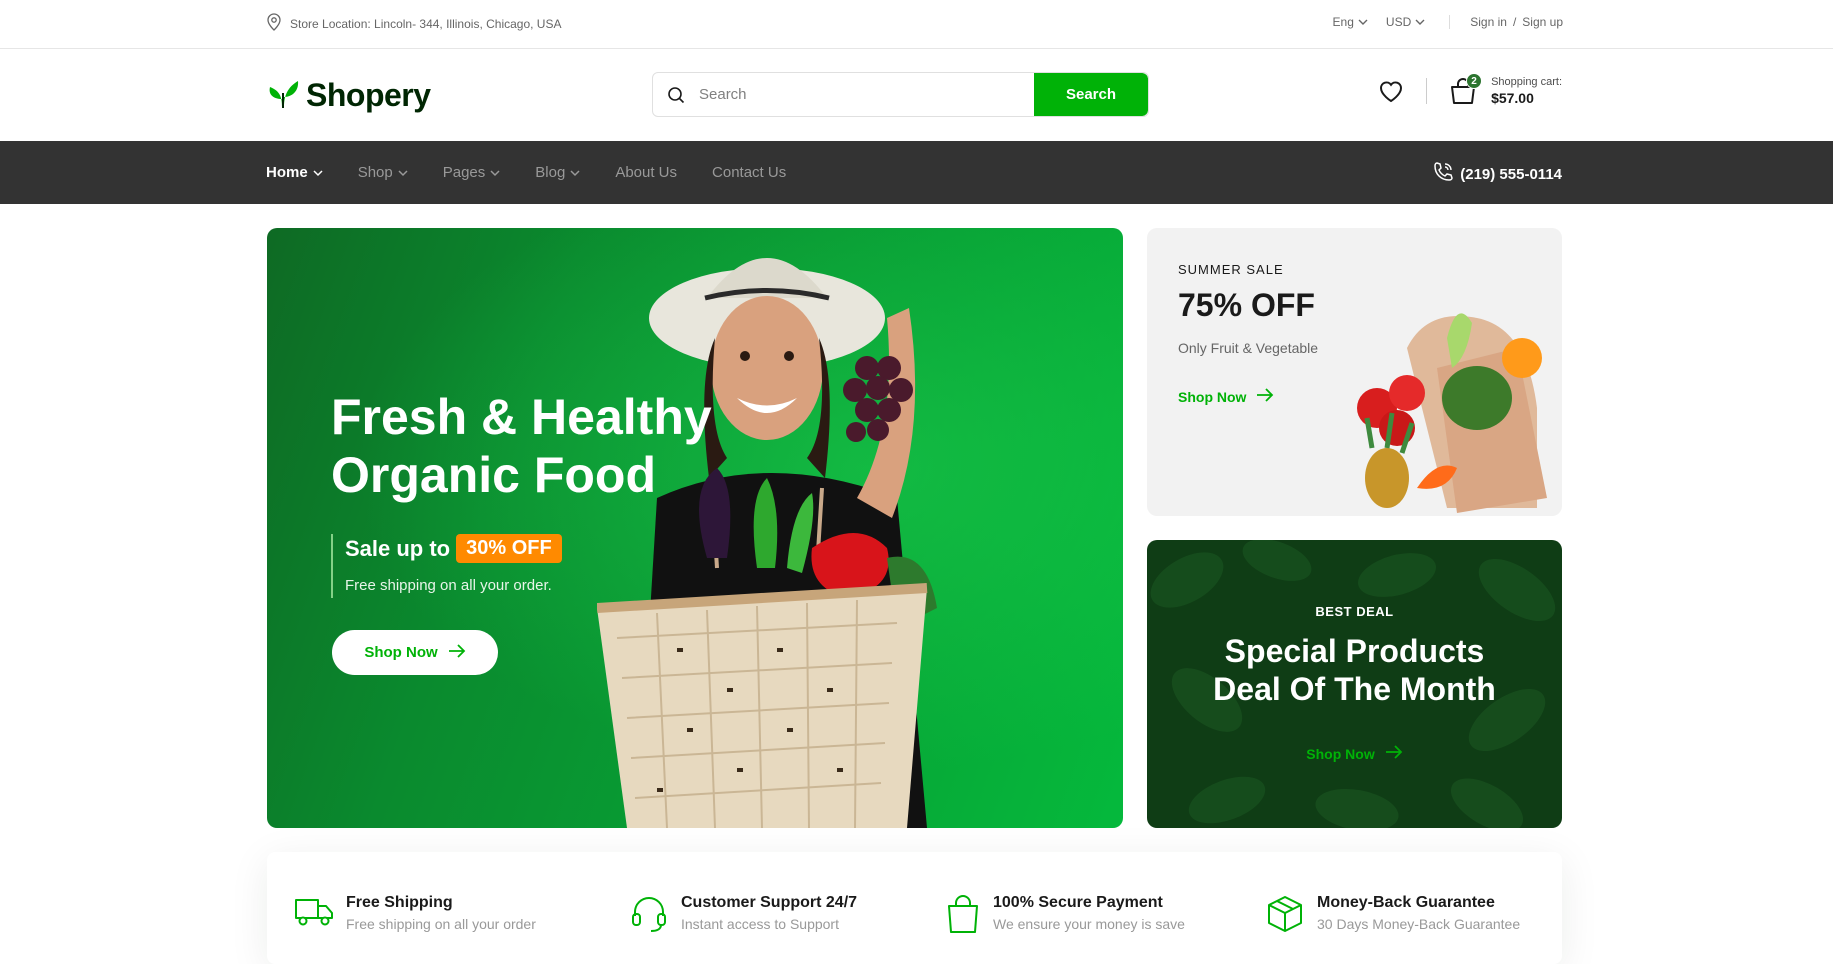 The height and width of the screenshot is (964, 1833). I want to click on feature-desc: 30 Days Money-Back Guarantee, so click(1419, 924).